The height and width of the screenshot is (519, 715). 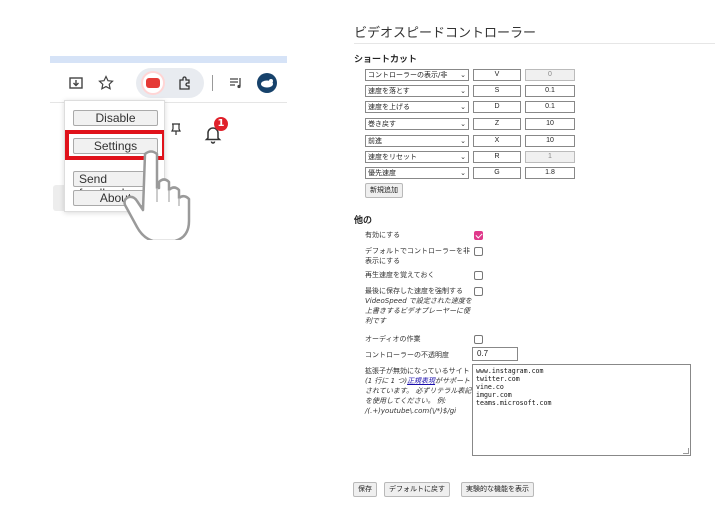 What do you see at coordinates (497, 91) in the screenshot?
I see `shortcut-key-input: S` at bounding box center [497, 91].